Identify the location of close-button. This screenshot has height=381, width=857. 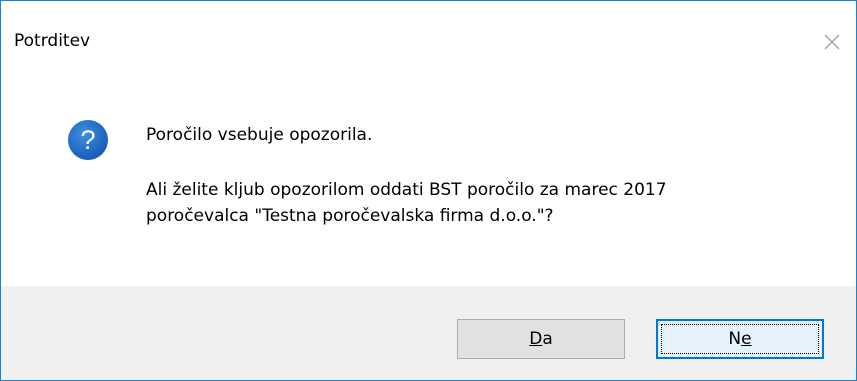
(832, 42).